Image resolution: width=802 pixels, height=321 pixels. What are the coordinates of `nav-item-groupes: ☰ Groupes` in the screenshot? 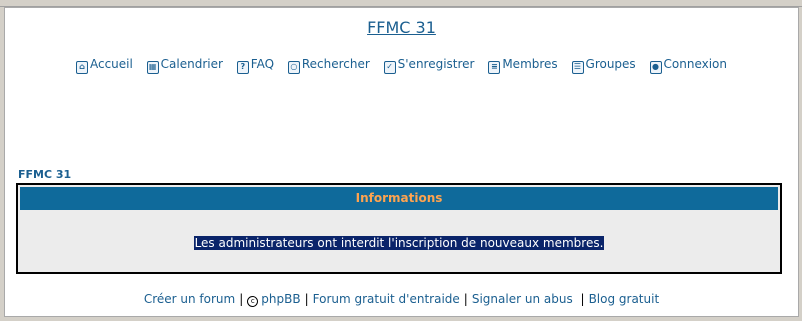 It's located at (603, 65).